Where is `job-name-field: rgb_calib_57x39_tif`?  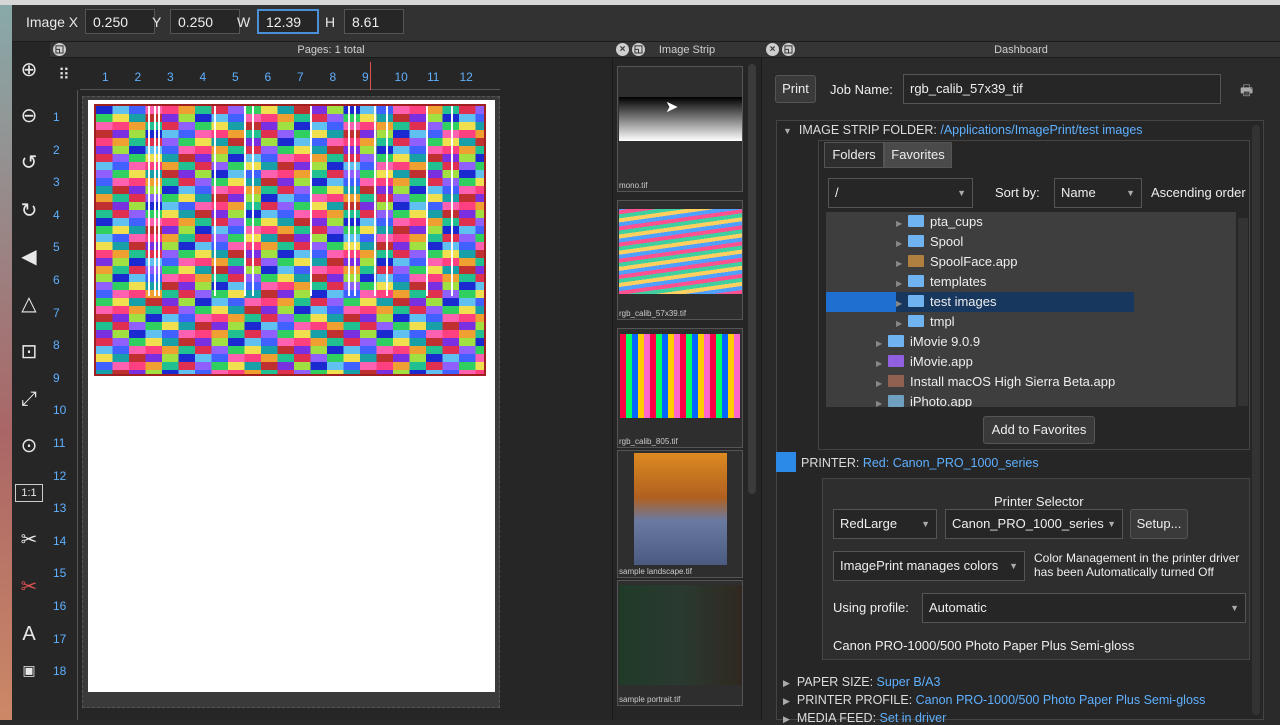
job-name-field: rgb_calib_57x39_tif is located at coordinates (1062, 89).